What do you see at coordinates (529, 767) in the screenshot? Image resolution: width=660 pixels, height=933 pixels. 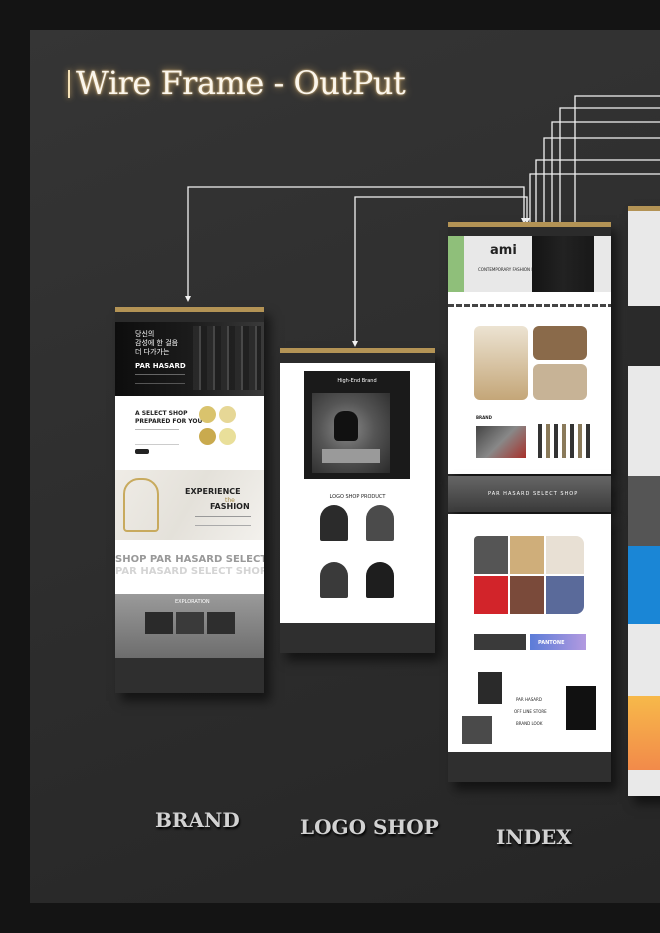 I see `index-footer` at bounding box center [529, 767].